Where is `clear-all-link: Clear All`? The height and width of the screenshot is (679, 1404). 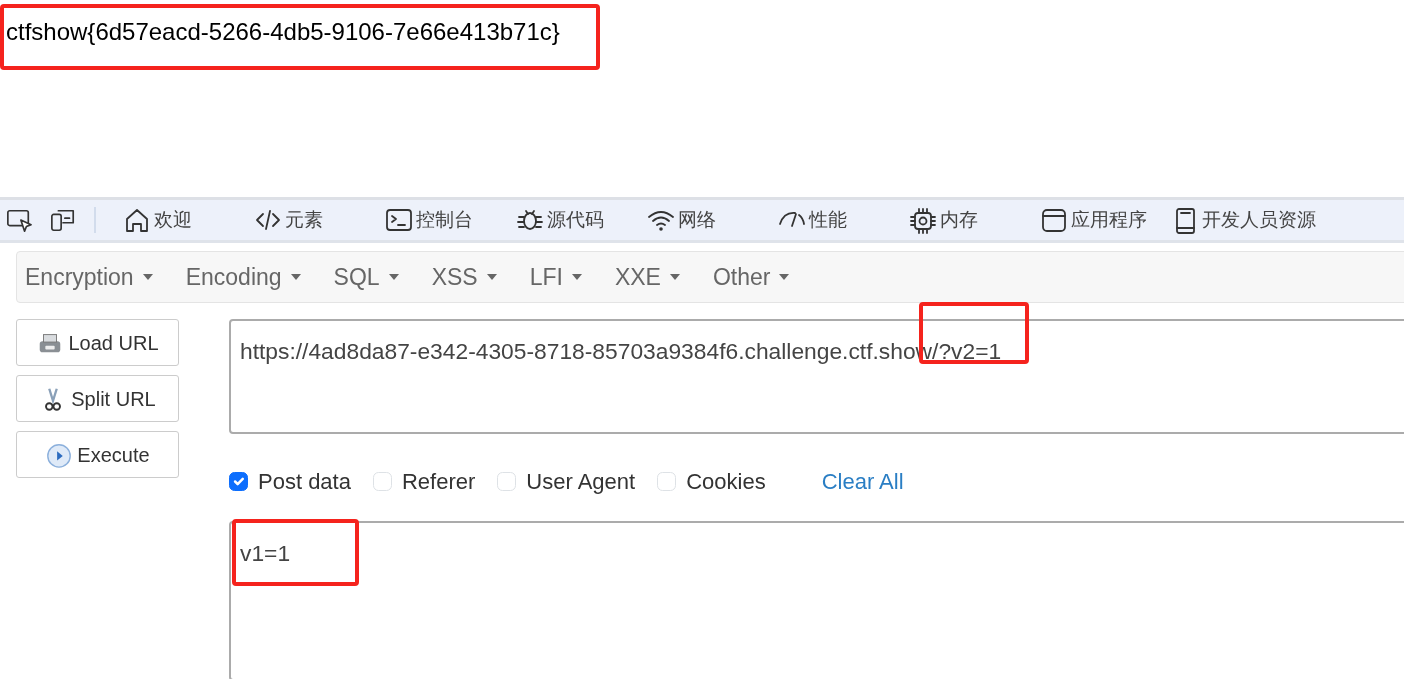
clear-all-link: Clear All is located at coordinates (862, 481).